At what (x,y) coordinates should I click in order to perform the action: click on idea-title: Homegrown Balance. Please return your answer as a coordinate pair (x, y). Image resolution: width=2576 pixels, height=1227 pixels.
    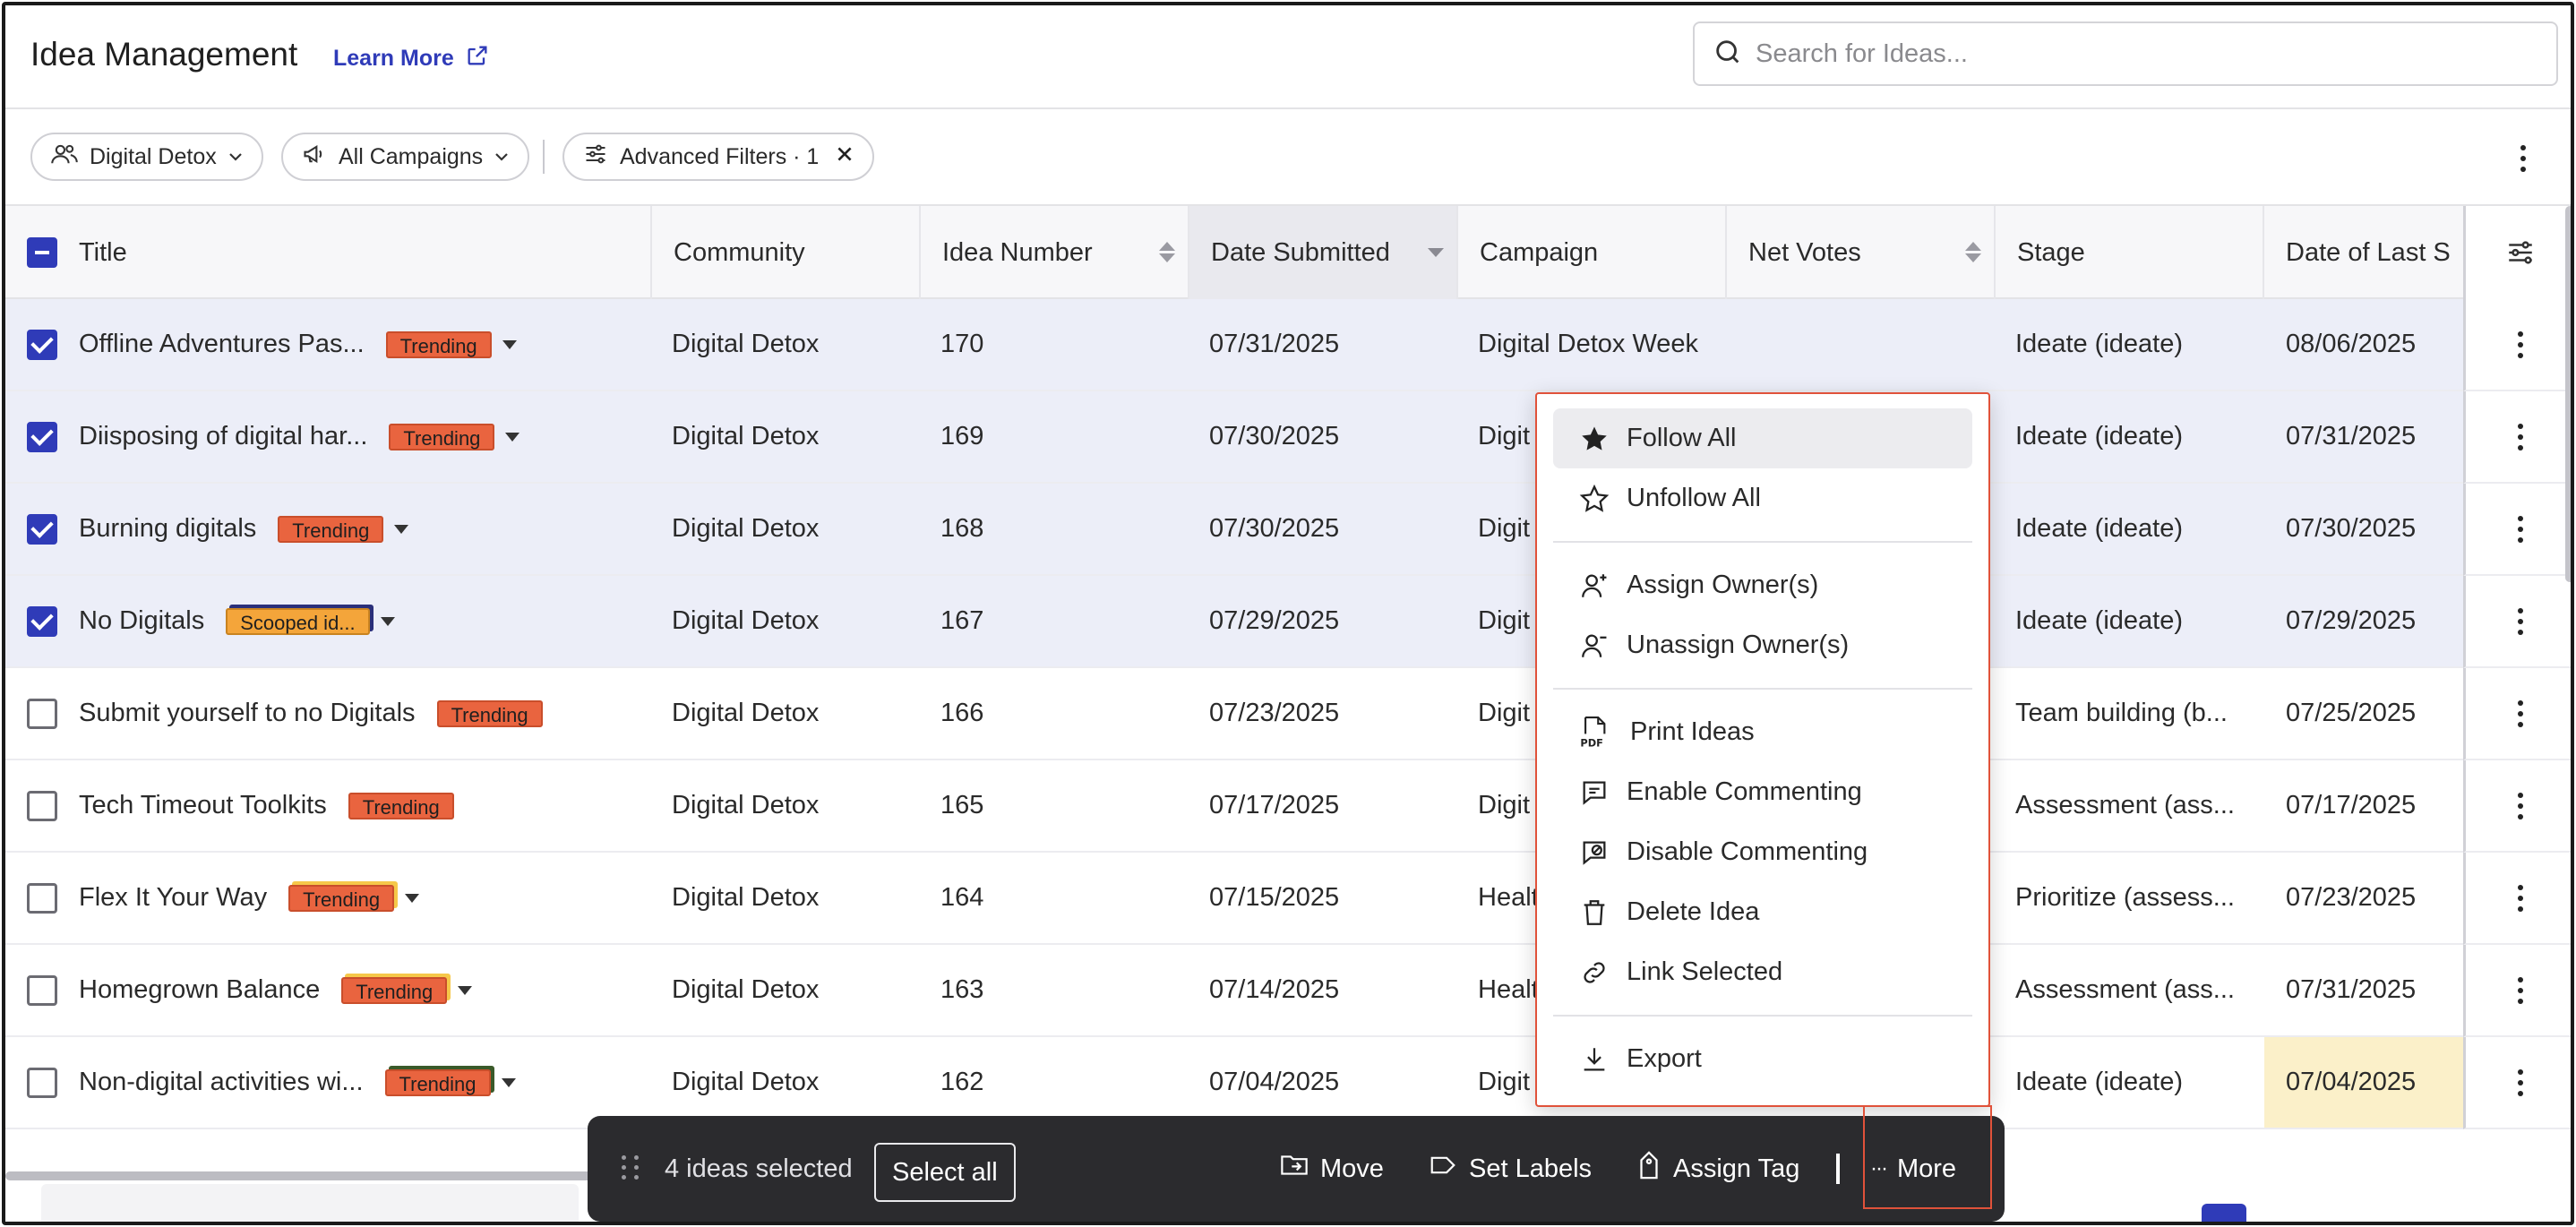
    Looking at the image, I should click on (199, 990).